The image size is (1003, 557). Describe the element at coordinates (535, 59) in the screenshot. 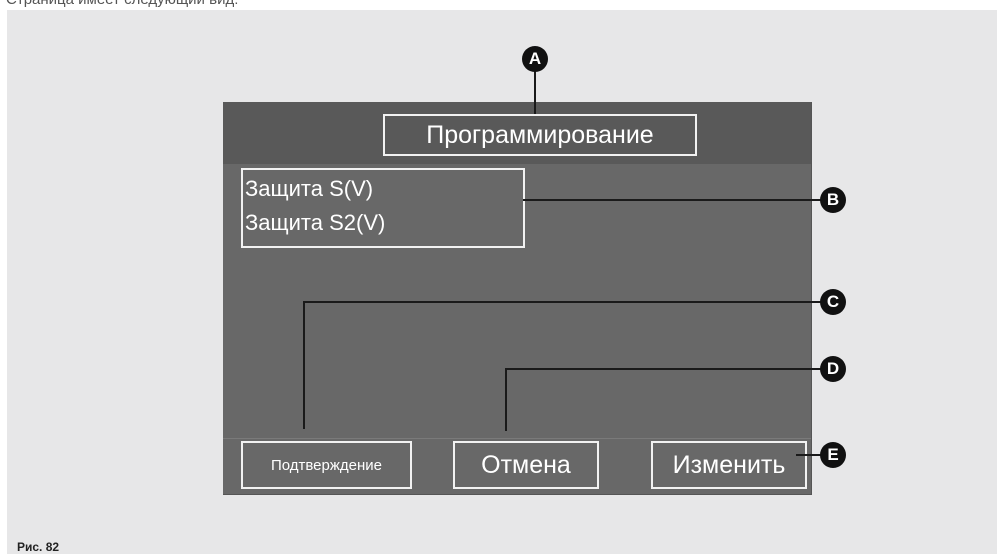

I see `callout-a-marker: A` at that location.